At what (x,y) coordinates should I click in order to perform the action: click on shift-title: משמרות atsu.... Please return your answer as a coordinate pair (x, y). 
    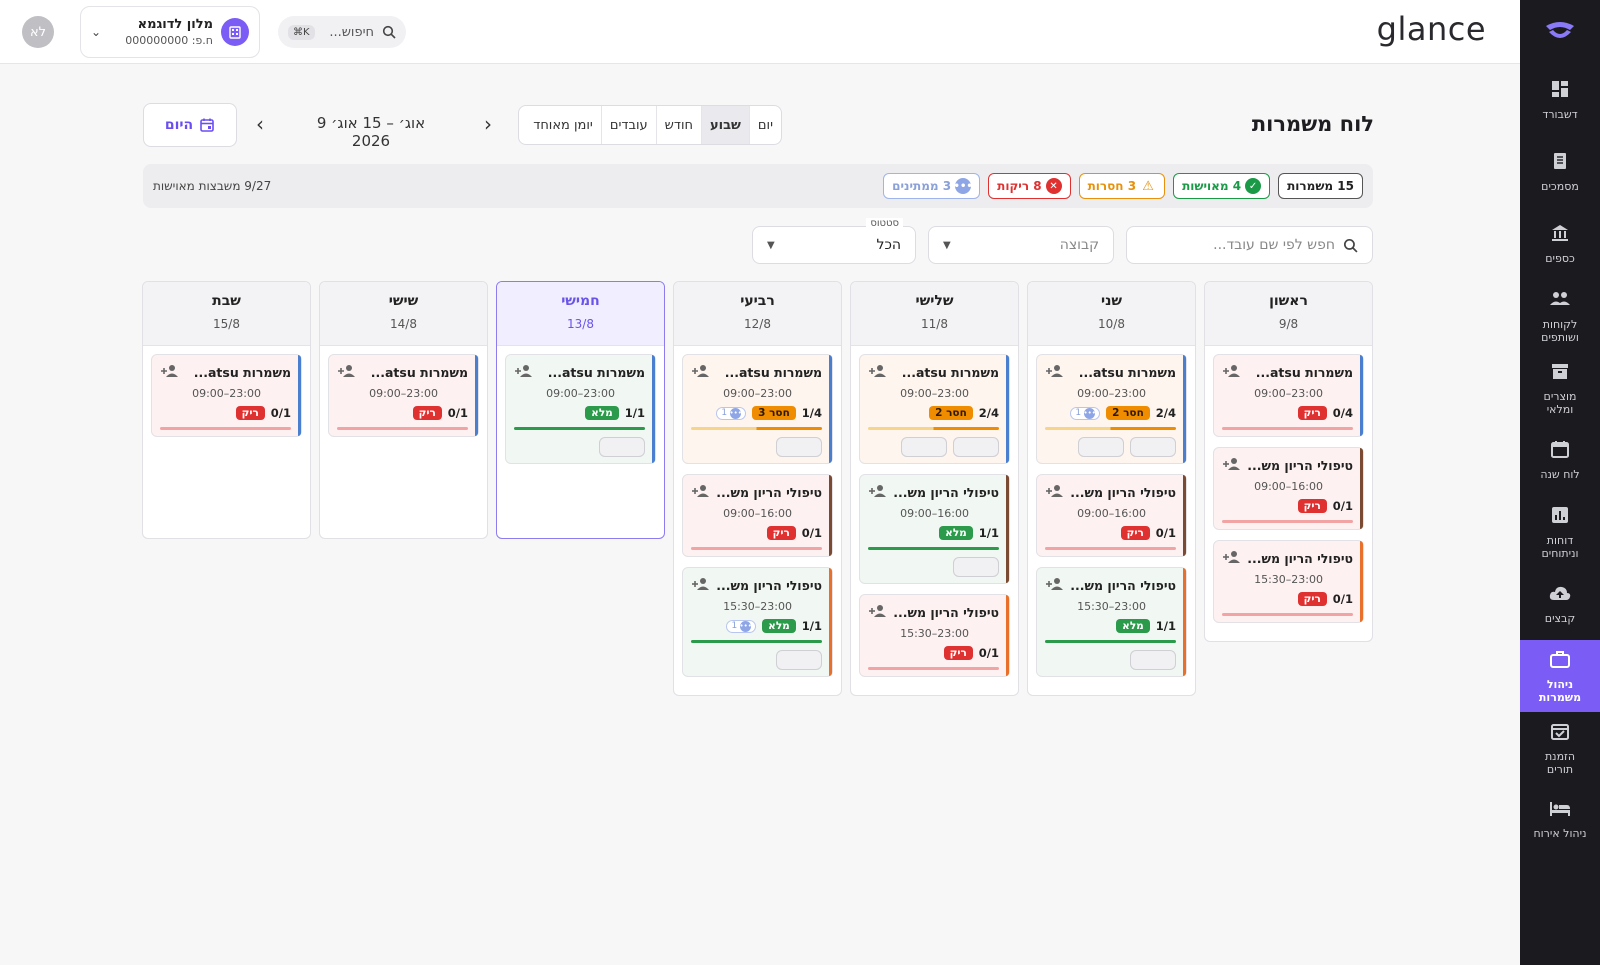
    Looking at the image, I should click on (950, 372).